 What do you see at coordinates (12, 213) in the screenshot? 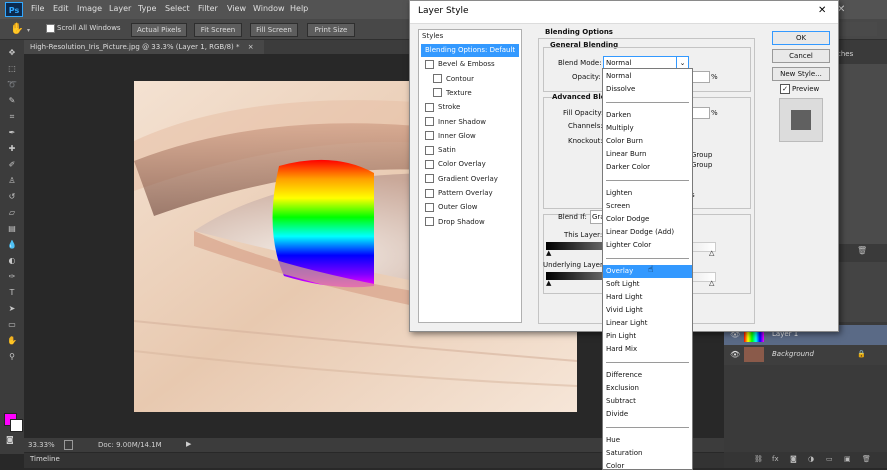
I see `eraser-tool-icon: ▱` at bounding box center [12, 213].